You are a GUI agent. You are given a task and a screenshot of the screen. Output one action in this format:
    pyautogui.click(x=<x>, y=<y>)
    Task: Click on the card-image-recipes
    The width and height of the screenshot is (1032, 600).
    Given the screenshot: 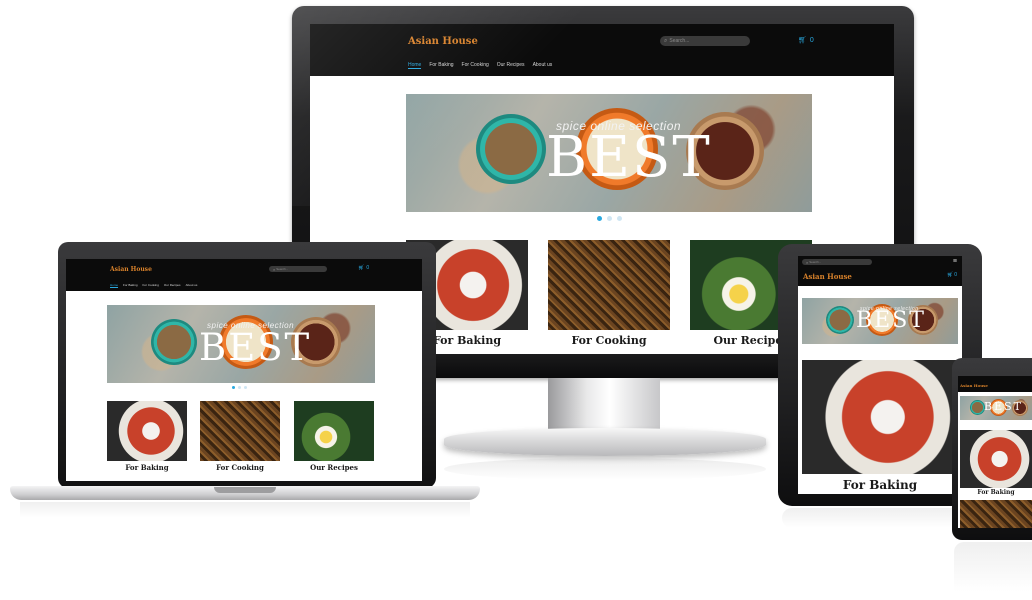 What is the action you would take?
    pyautogui.click(x=334, y=431)
    